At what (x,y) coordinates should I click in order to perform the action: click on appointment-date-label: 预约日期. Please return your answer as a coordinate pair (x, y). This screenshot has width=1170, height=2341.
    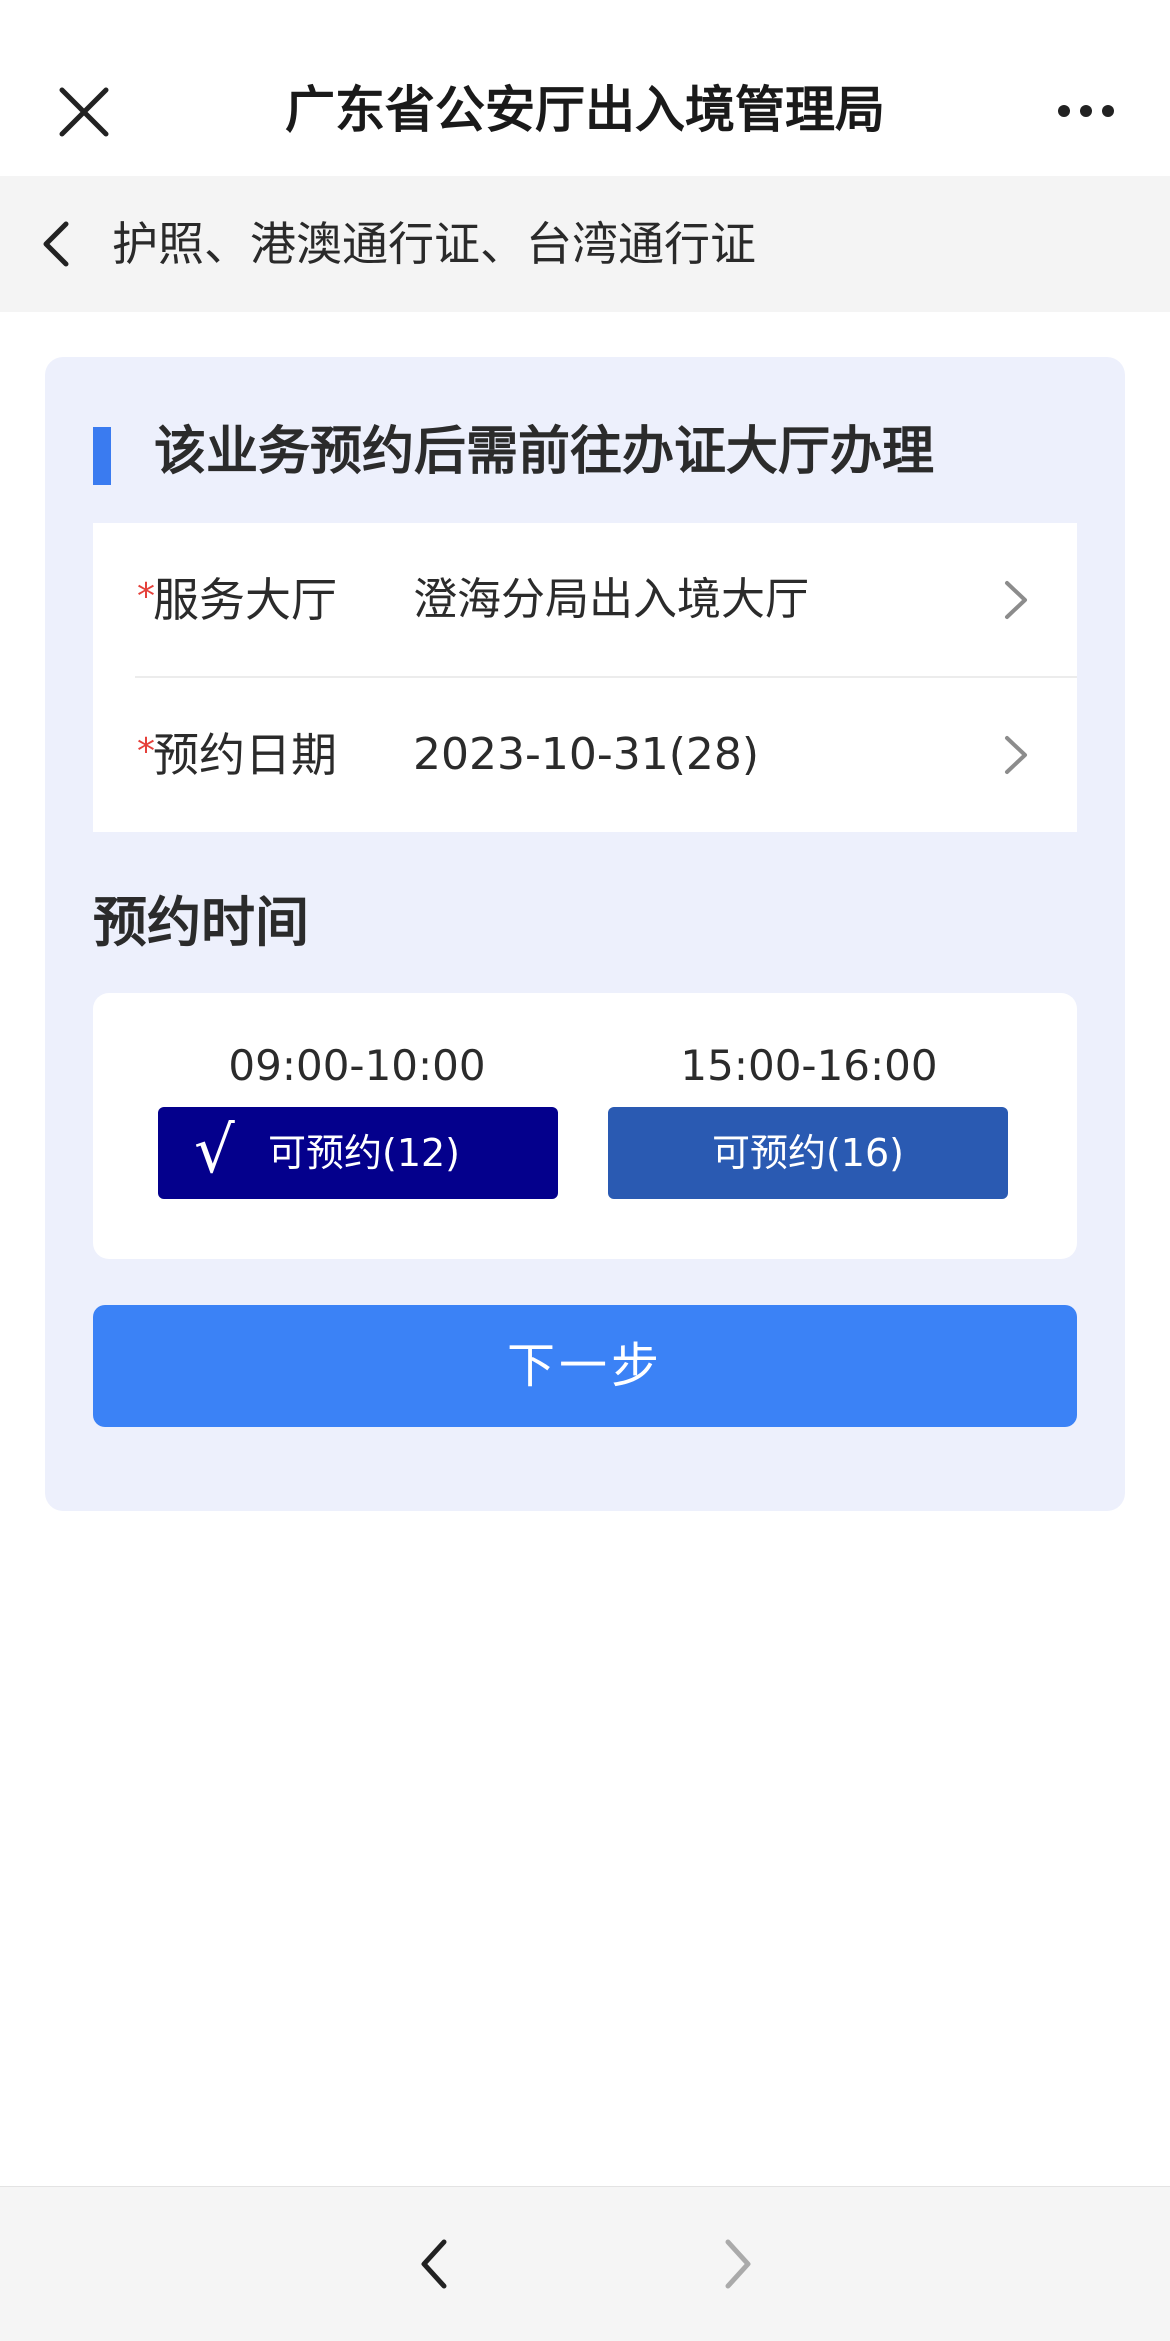
    Looking at the image, I should click on (245, 755).